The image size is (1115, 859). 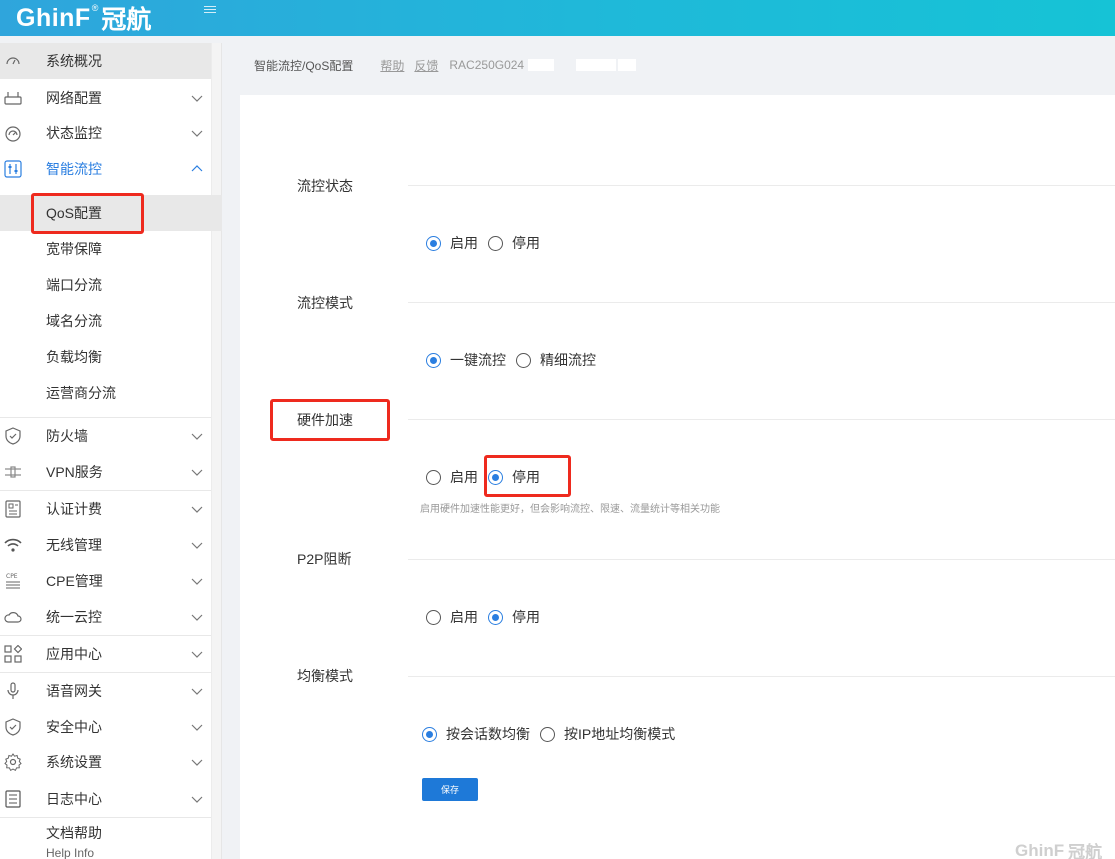 I want to click on sidebar-item-auth: 认证计费, so click(x=105, y=509).